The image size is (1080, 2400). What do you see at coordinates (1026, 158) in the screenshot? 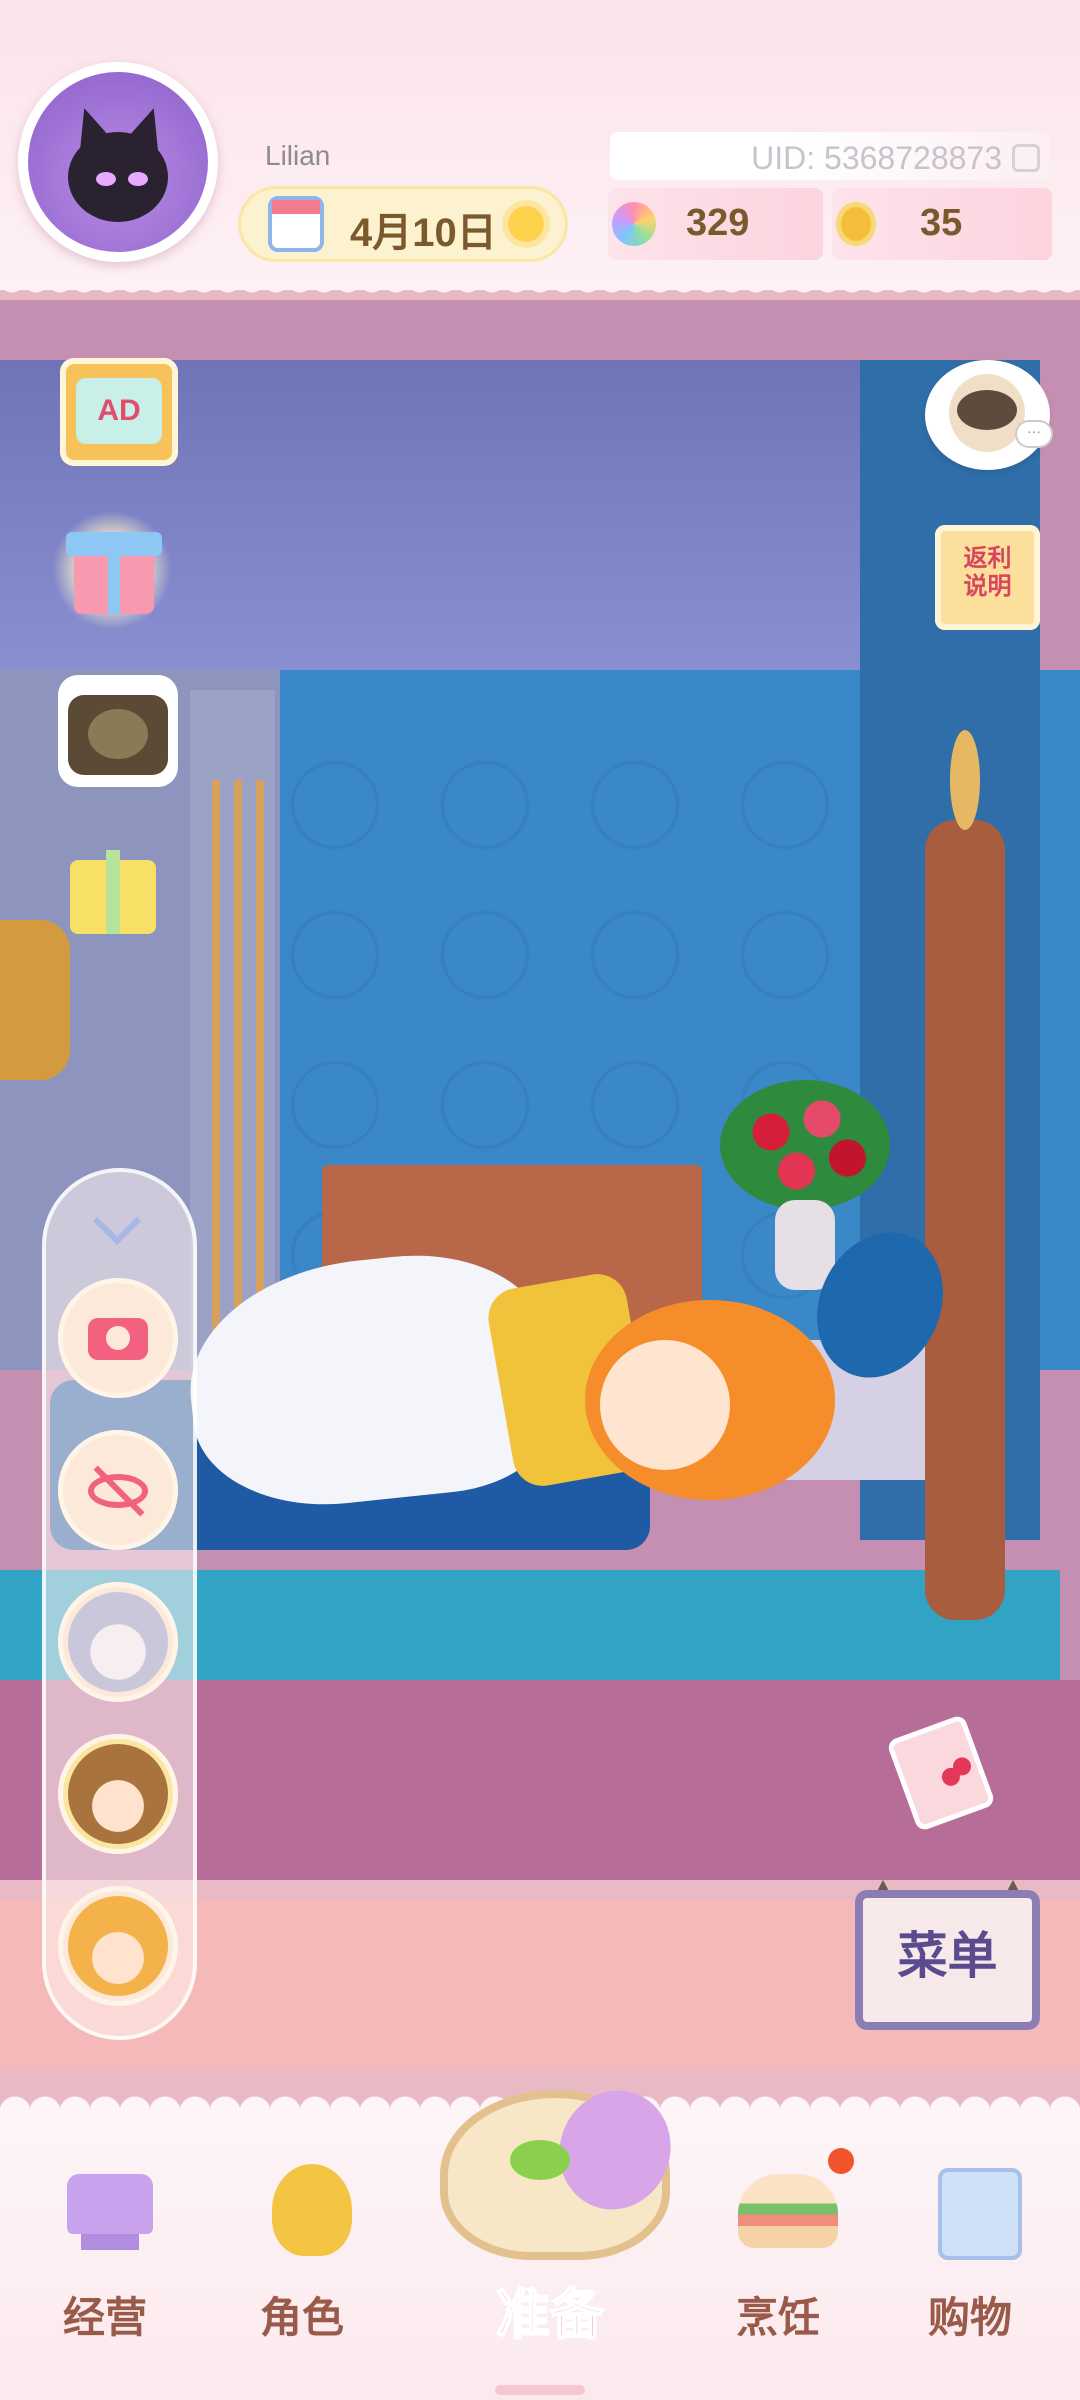
I see `copy-icon` at bounding box center [1026, 158].